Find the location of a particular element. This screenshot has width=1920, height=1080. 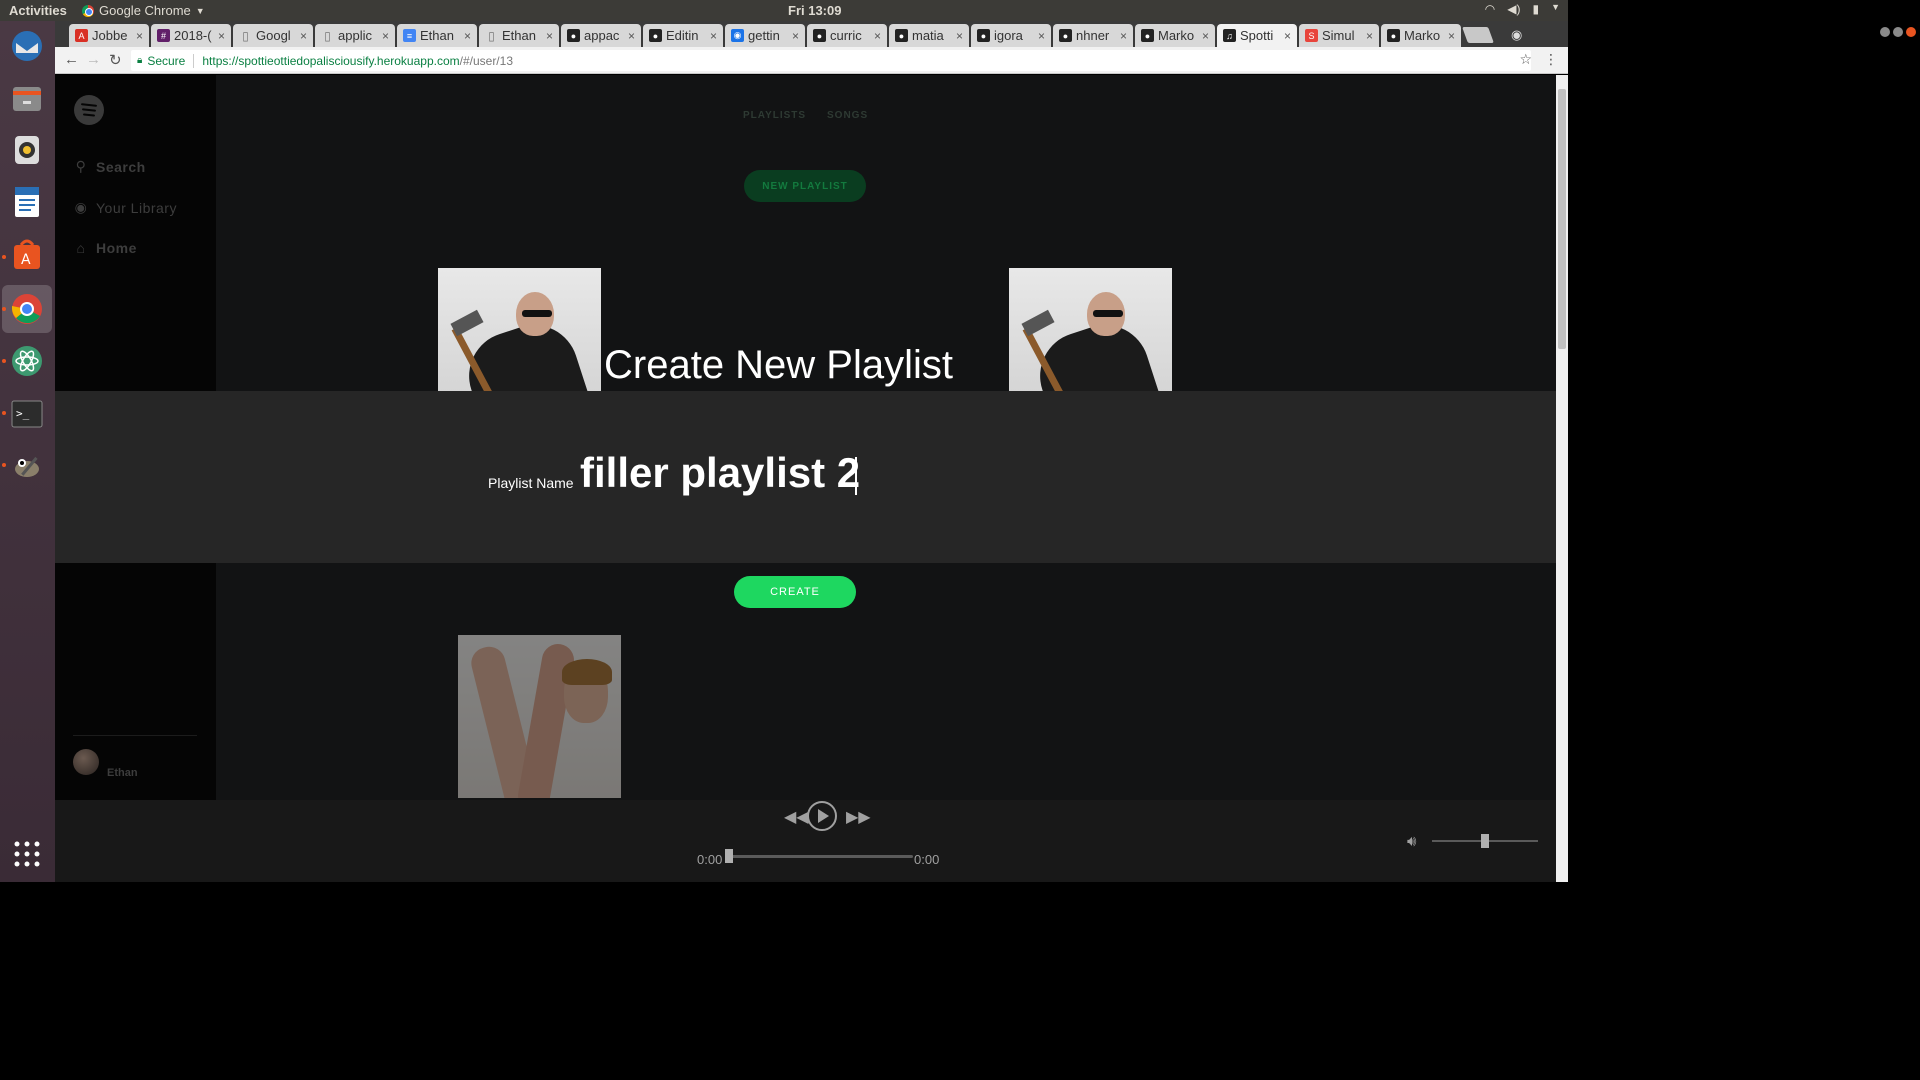

terminal-icon: >_ is located at coordinates (27, 414).